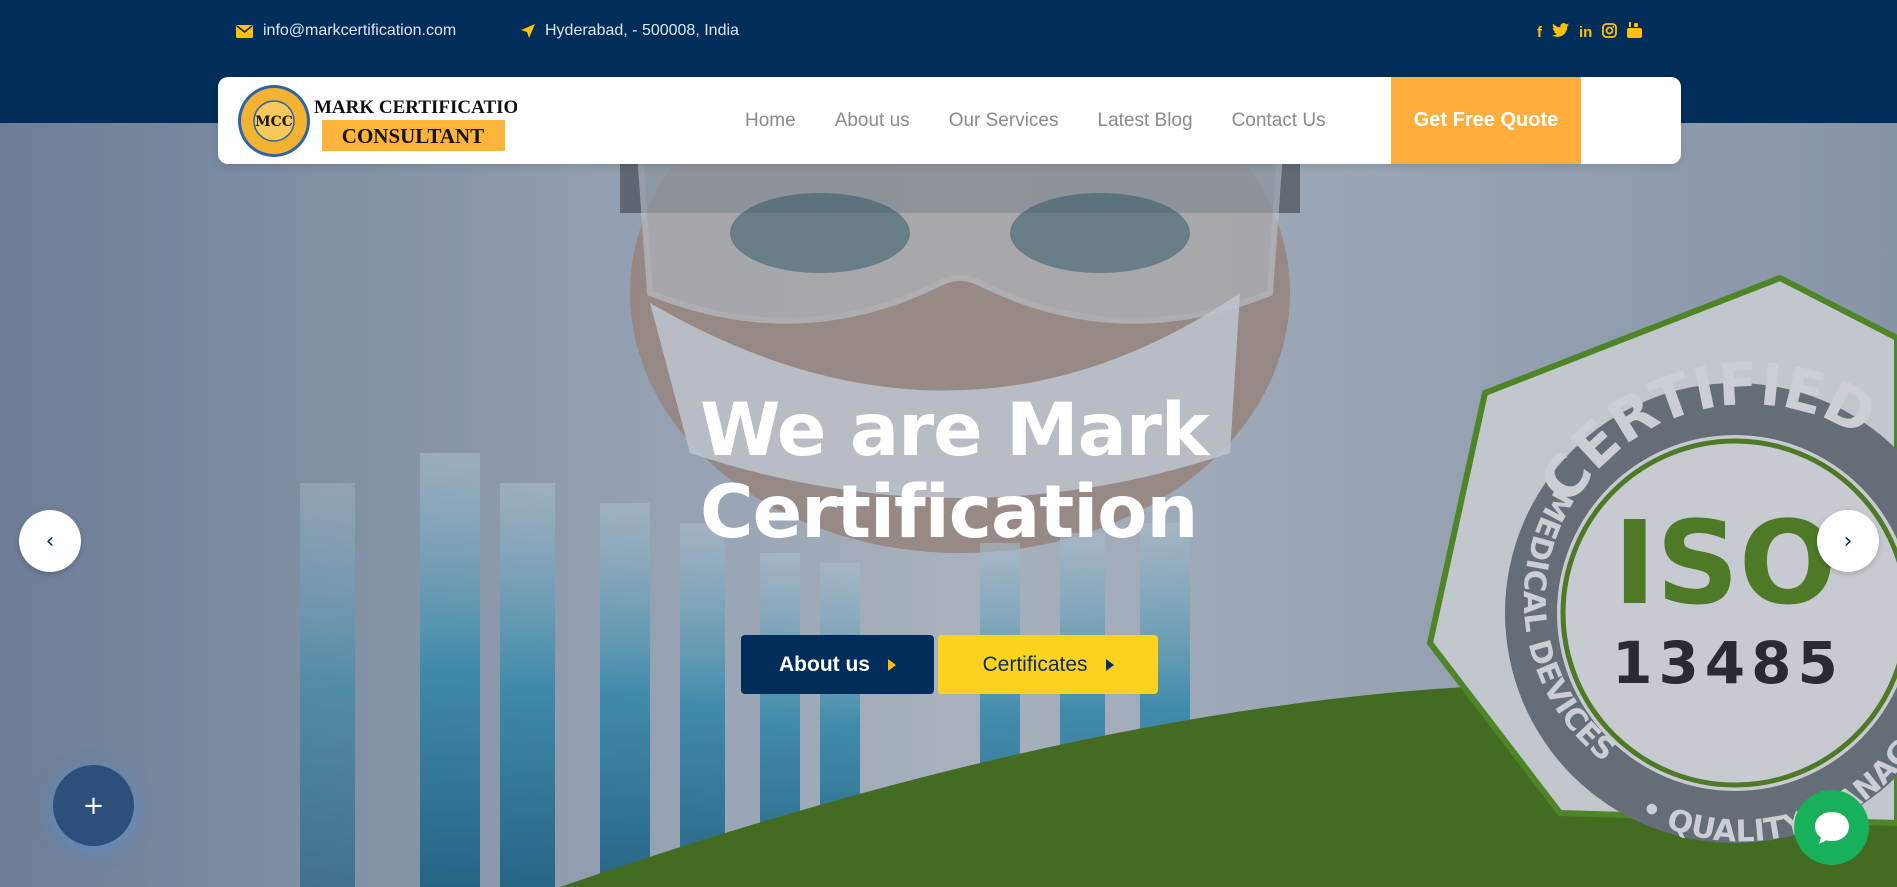 This screenshot has height=887, width=1897. I want to click on email-contact: info@markcertification.com, so click(346, 31).